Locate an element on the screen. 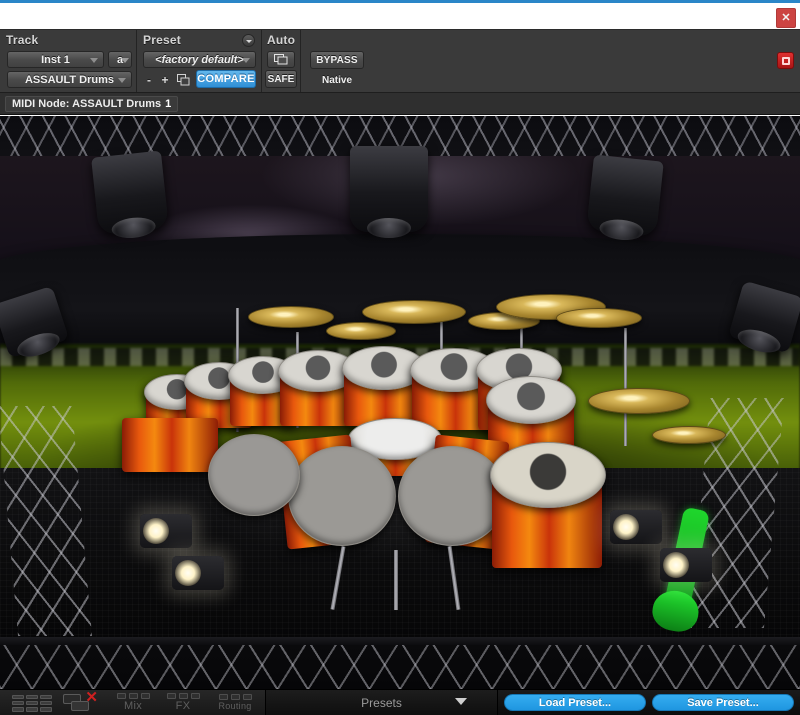 The height and width of the screenshot is (715, 800). kick-drum-far-right is located at coordinates (548, 475).